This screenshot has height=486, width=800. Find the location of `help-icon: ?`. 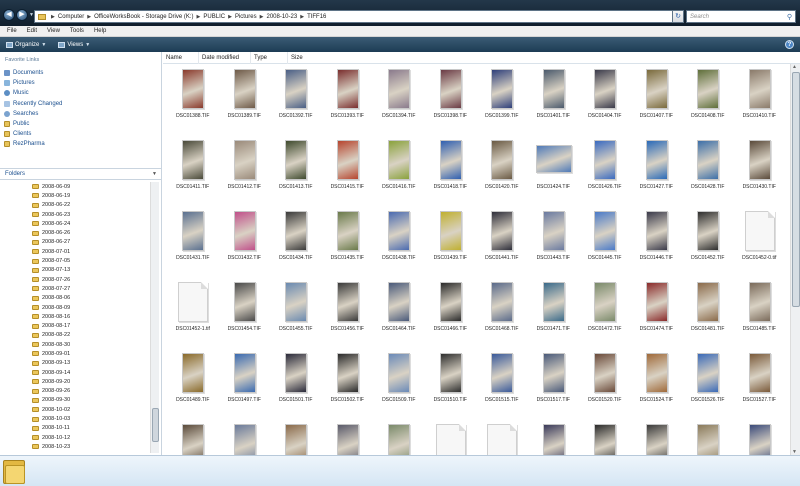

help-icon: ? is located at coordinates (789, 44).